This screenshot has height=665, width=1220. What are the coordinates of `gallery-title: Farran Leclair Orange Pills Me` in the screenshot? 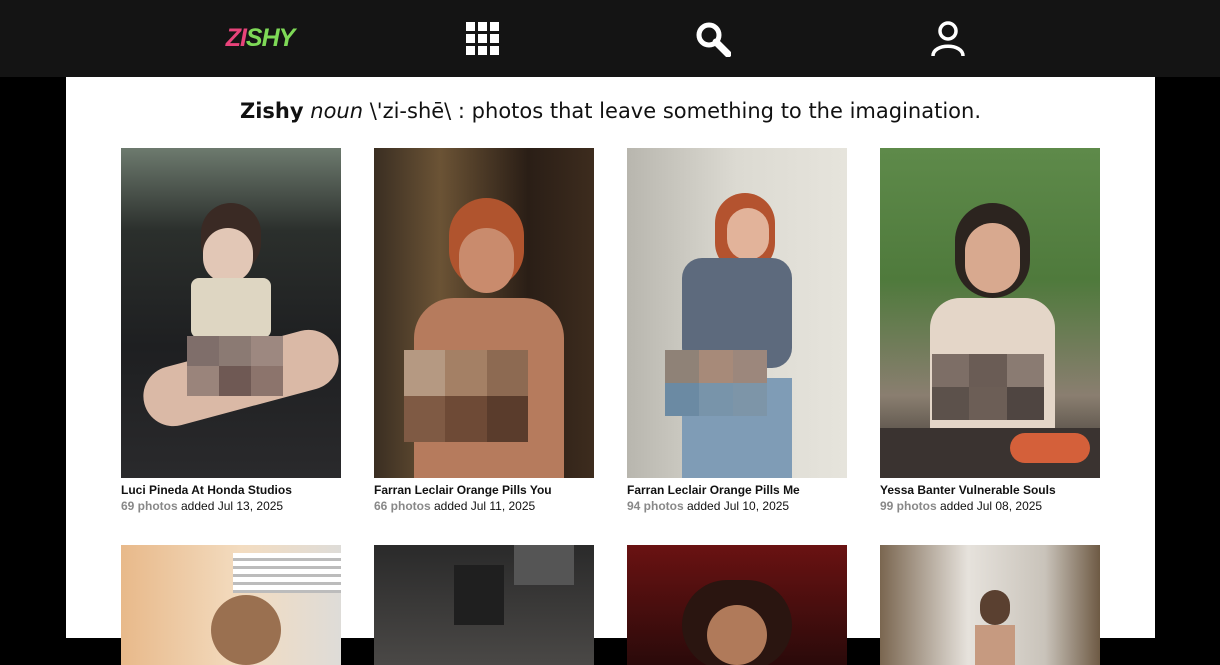 It's located at (737, 490).